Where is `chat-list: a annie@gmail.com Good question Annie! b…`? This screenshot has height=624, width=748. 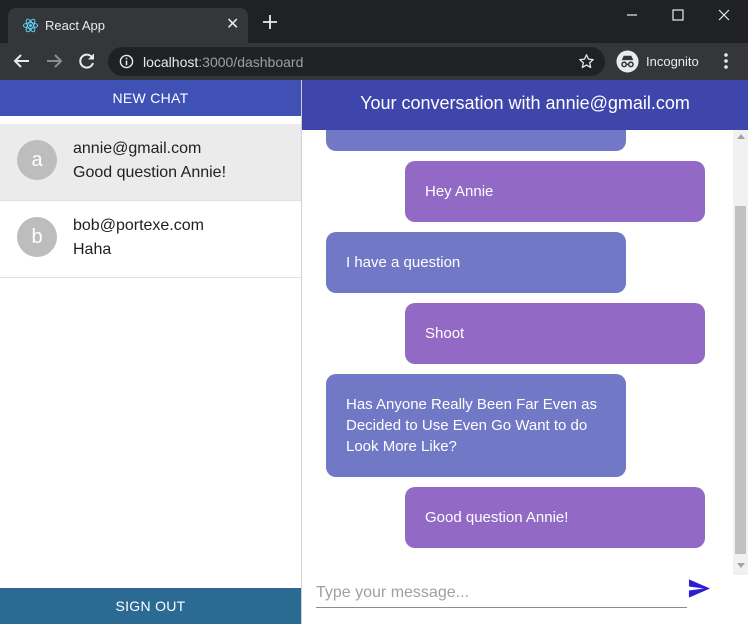
chat-list: a annie@gmail.com Good question Annie! b… is located at coordinates (150, 201).